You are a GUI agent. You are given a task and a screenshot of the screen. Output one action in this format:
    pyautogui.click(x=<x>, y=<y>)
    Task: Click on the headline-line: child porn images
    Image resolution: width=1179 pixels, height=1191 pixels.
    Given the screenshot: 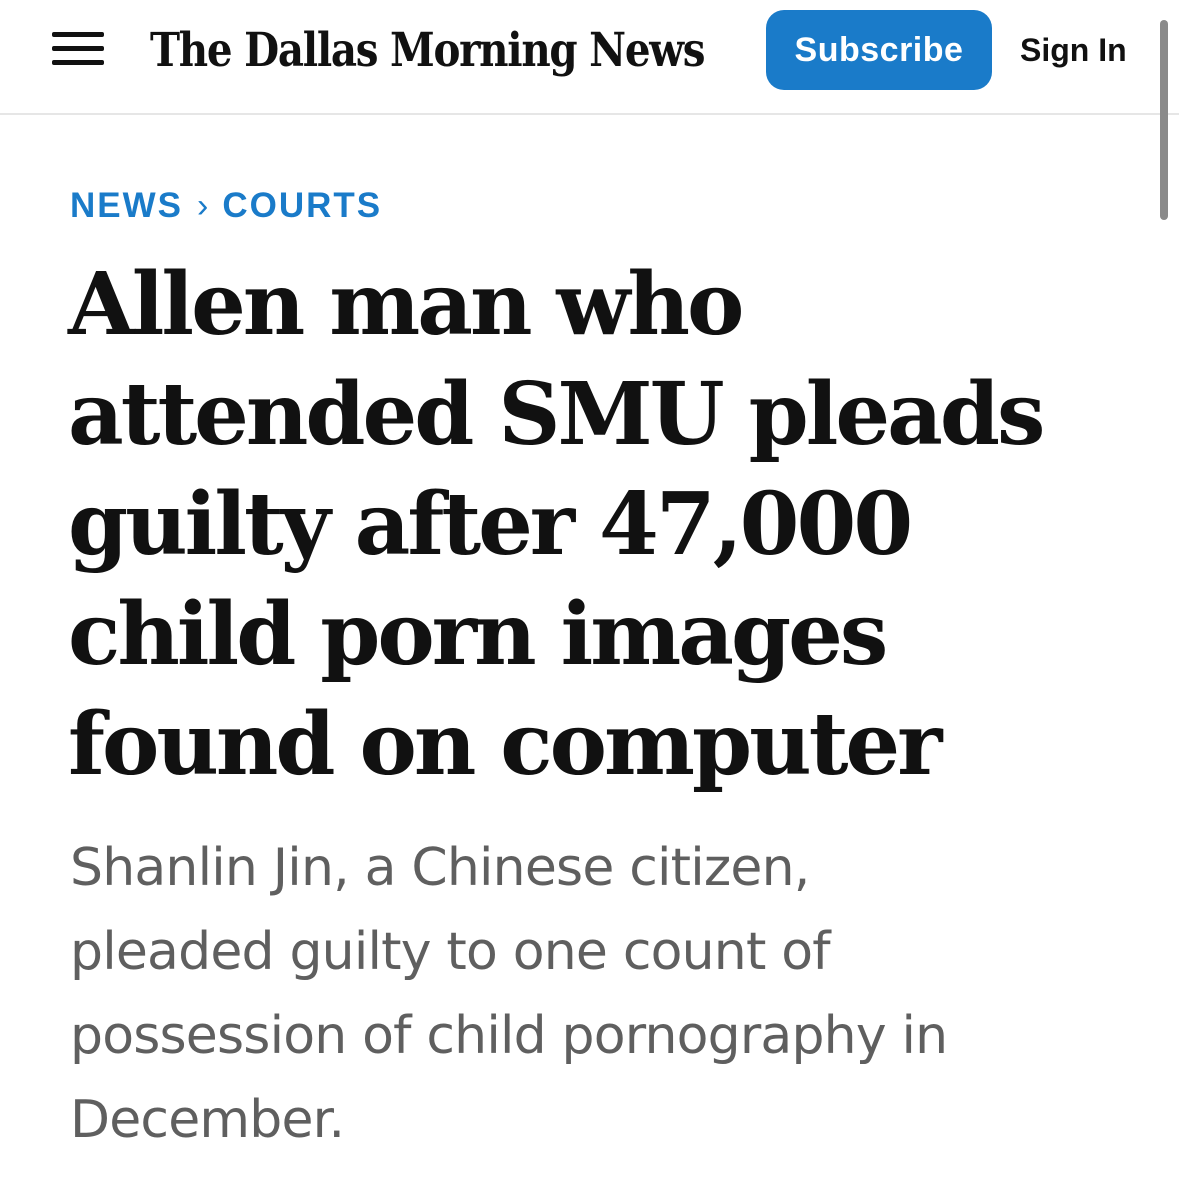 What is the action you would take?
    pyautogui.click(x=478, y=634)
    